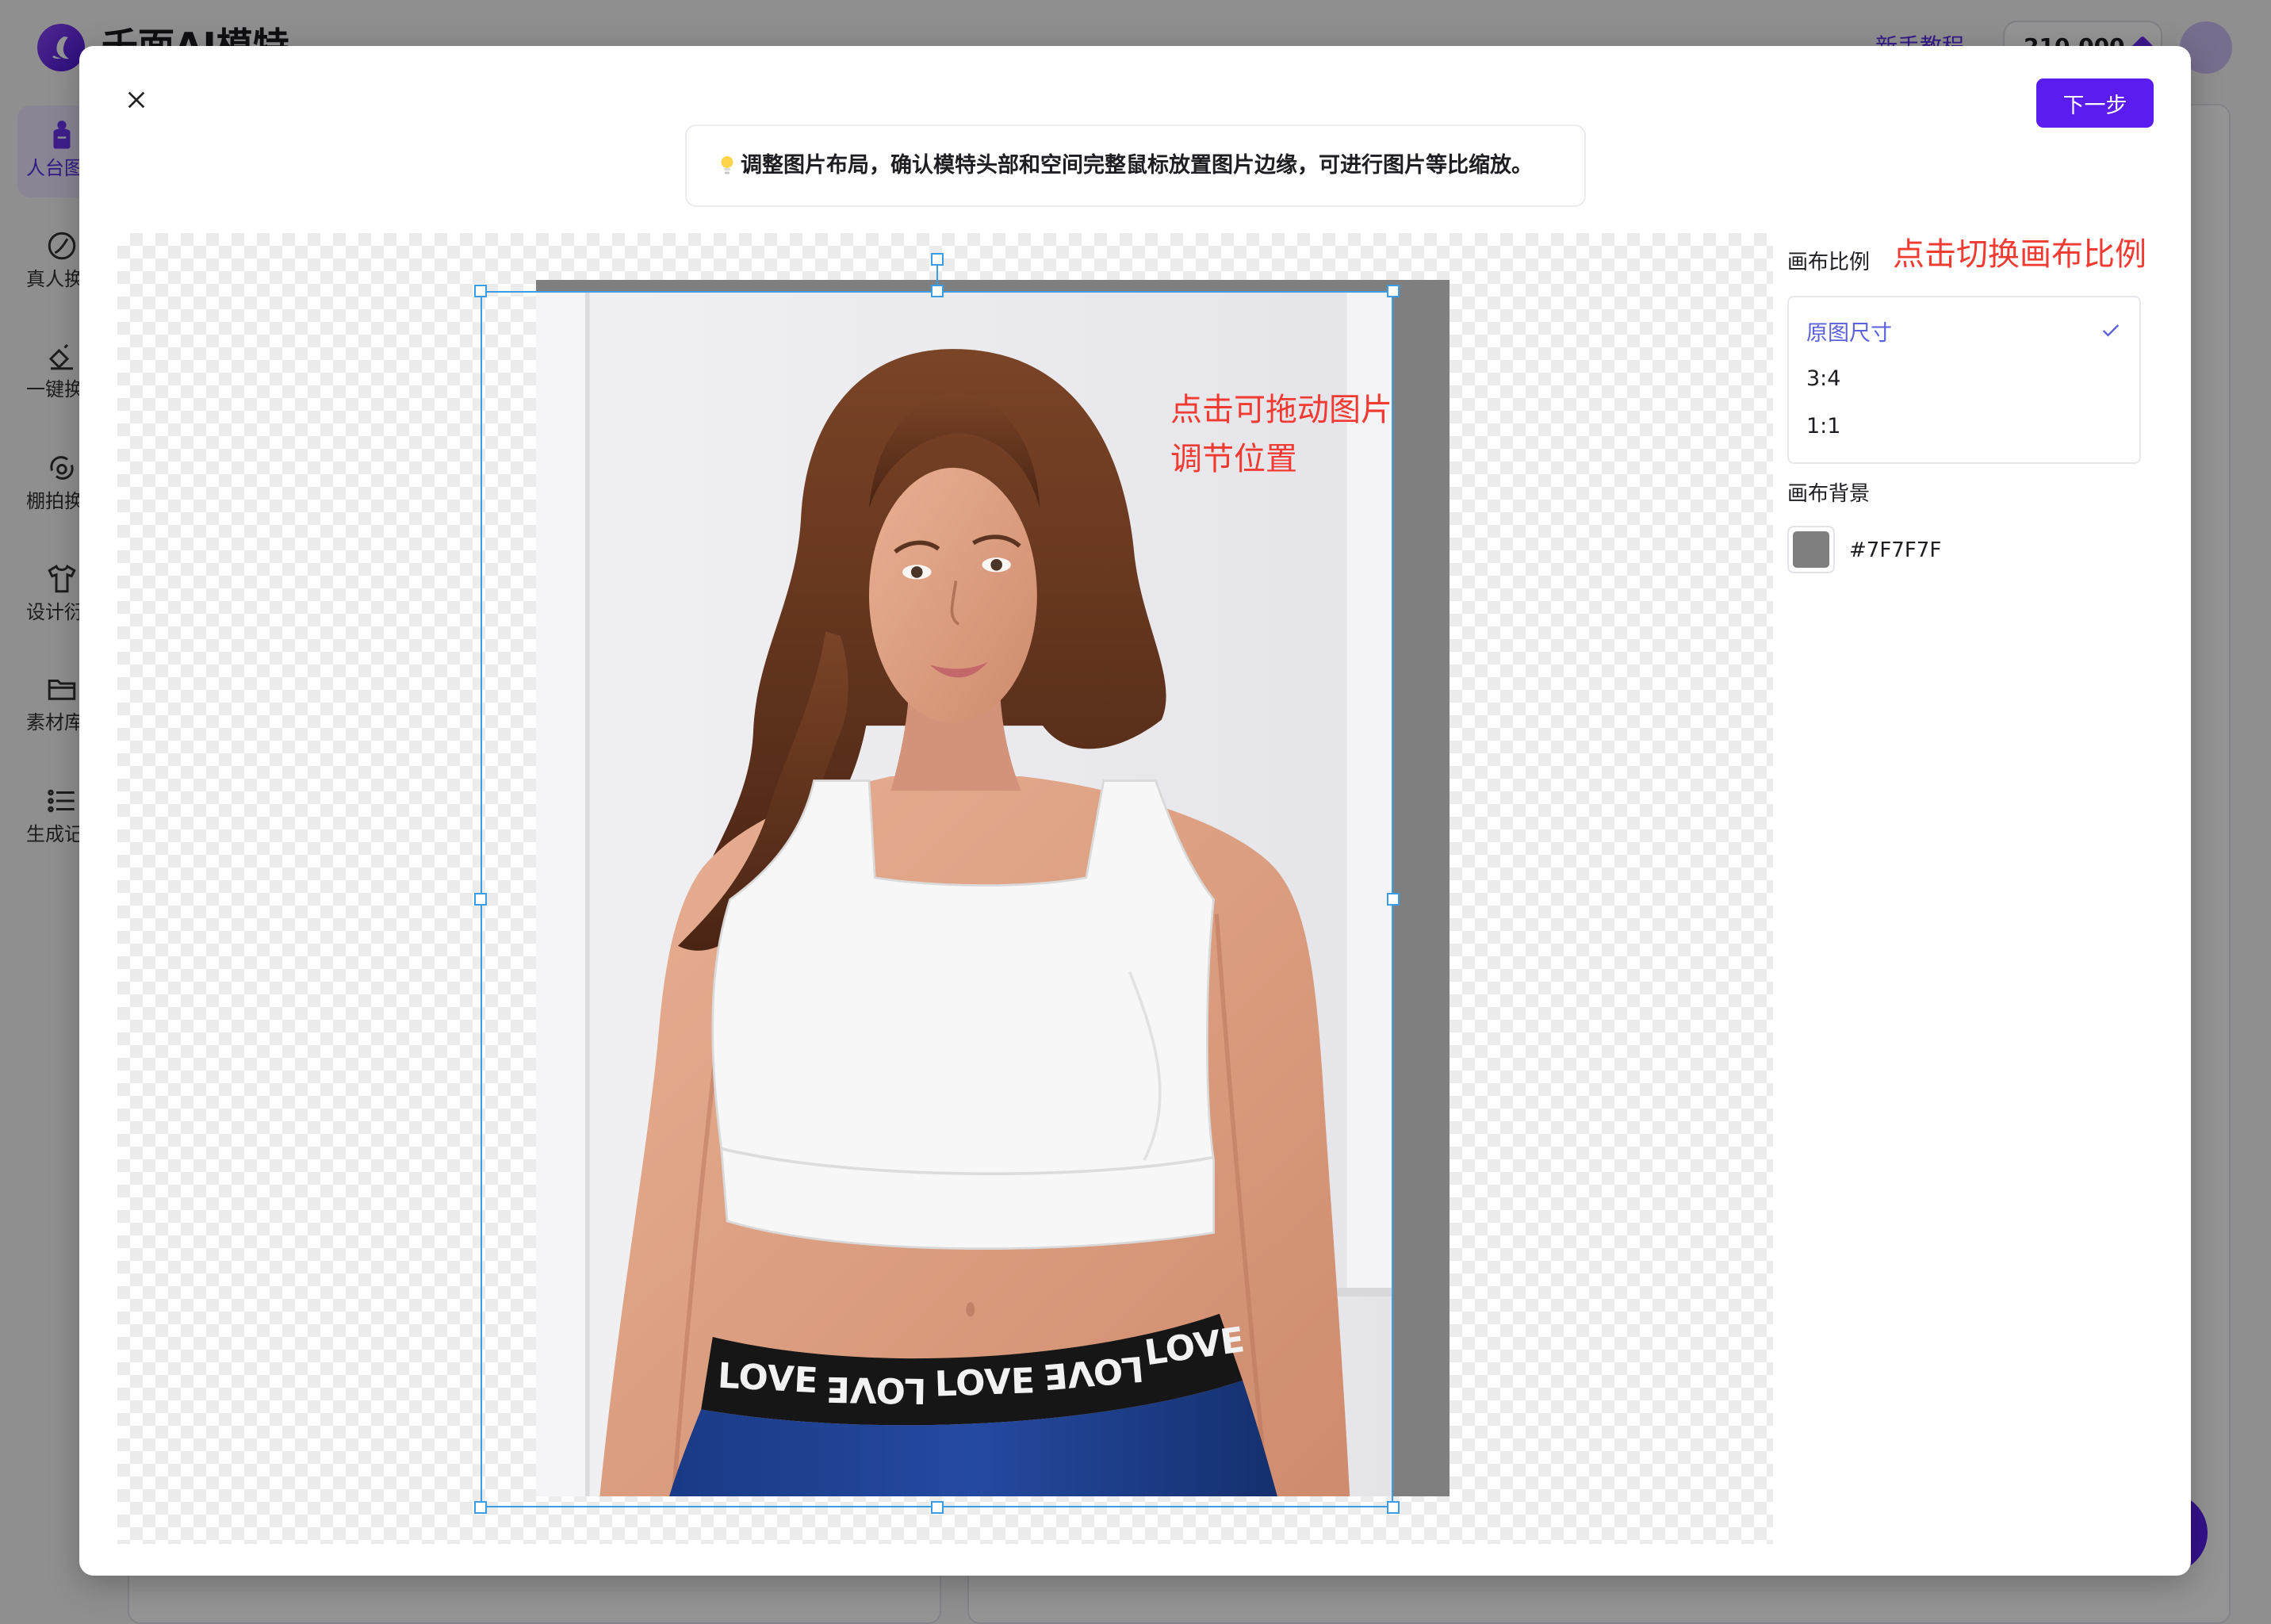 The width and height of the screenshot is (2271, 1624). I want to click on annotation-line: 调节位置, so click(1233, 459).